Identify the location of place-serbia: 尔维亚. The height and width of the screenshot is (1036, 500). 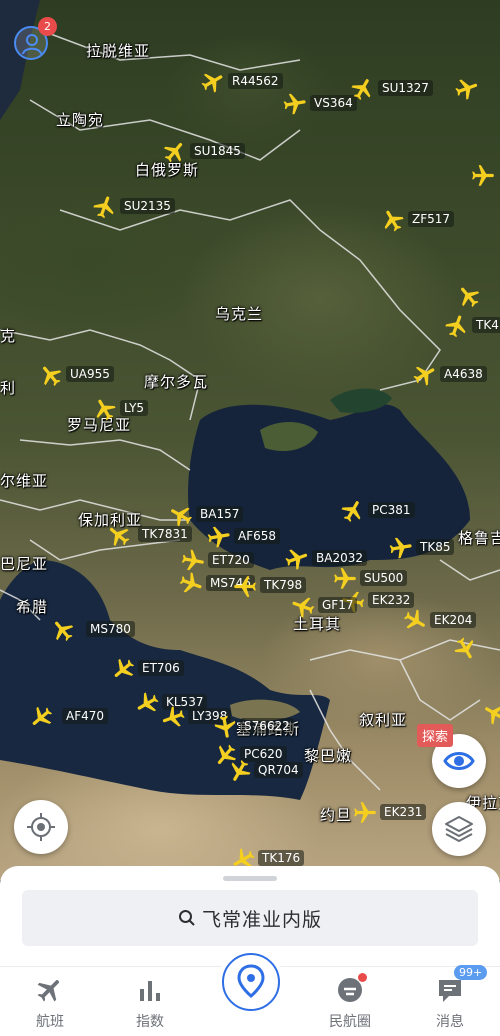
(24, 481).